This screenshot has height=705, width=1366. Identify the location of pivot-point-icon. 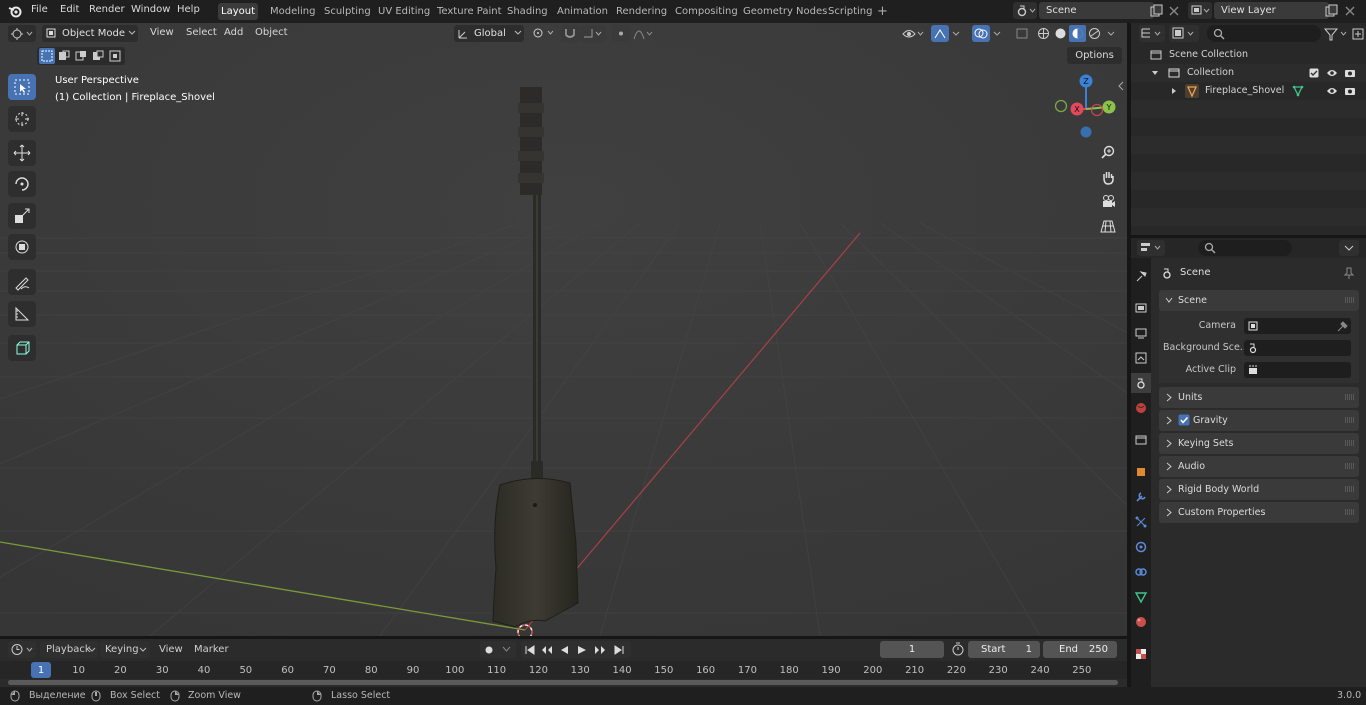
(544, 33).